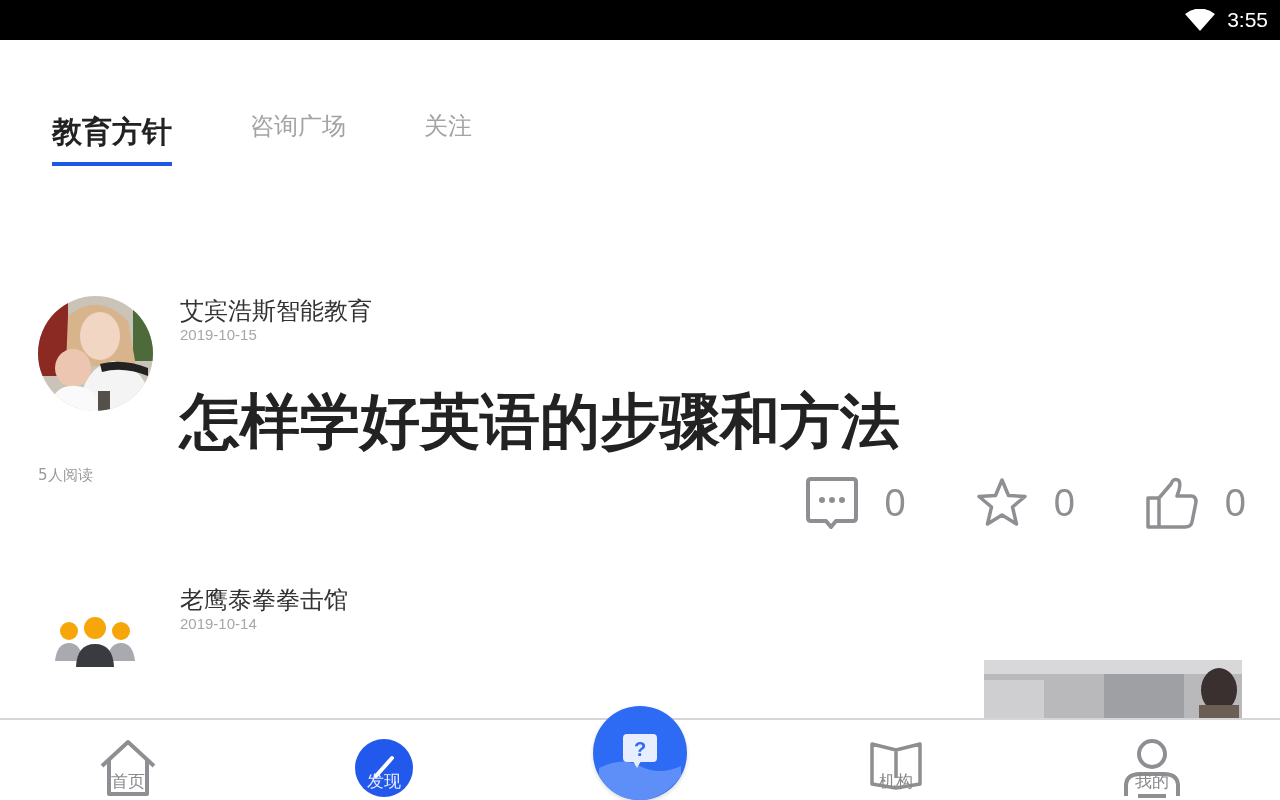 The height and width of the screenshot is (800, 1280). What do you see at coordinates (384, 760) in the screenshot?
I see `nav-tab: 发现` at bounding box center [384, 760].